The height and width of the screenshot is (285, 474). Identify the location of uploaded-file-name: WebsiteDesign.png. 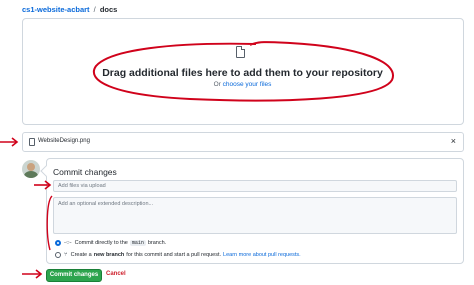
(64, 141).